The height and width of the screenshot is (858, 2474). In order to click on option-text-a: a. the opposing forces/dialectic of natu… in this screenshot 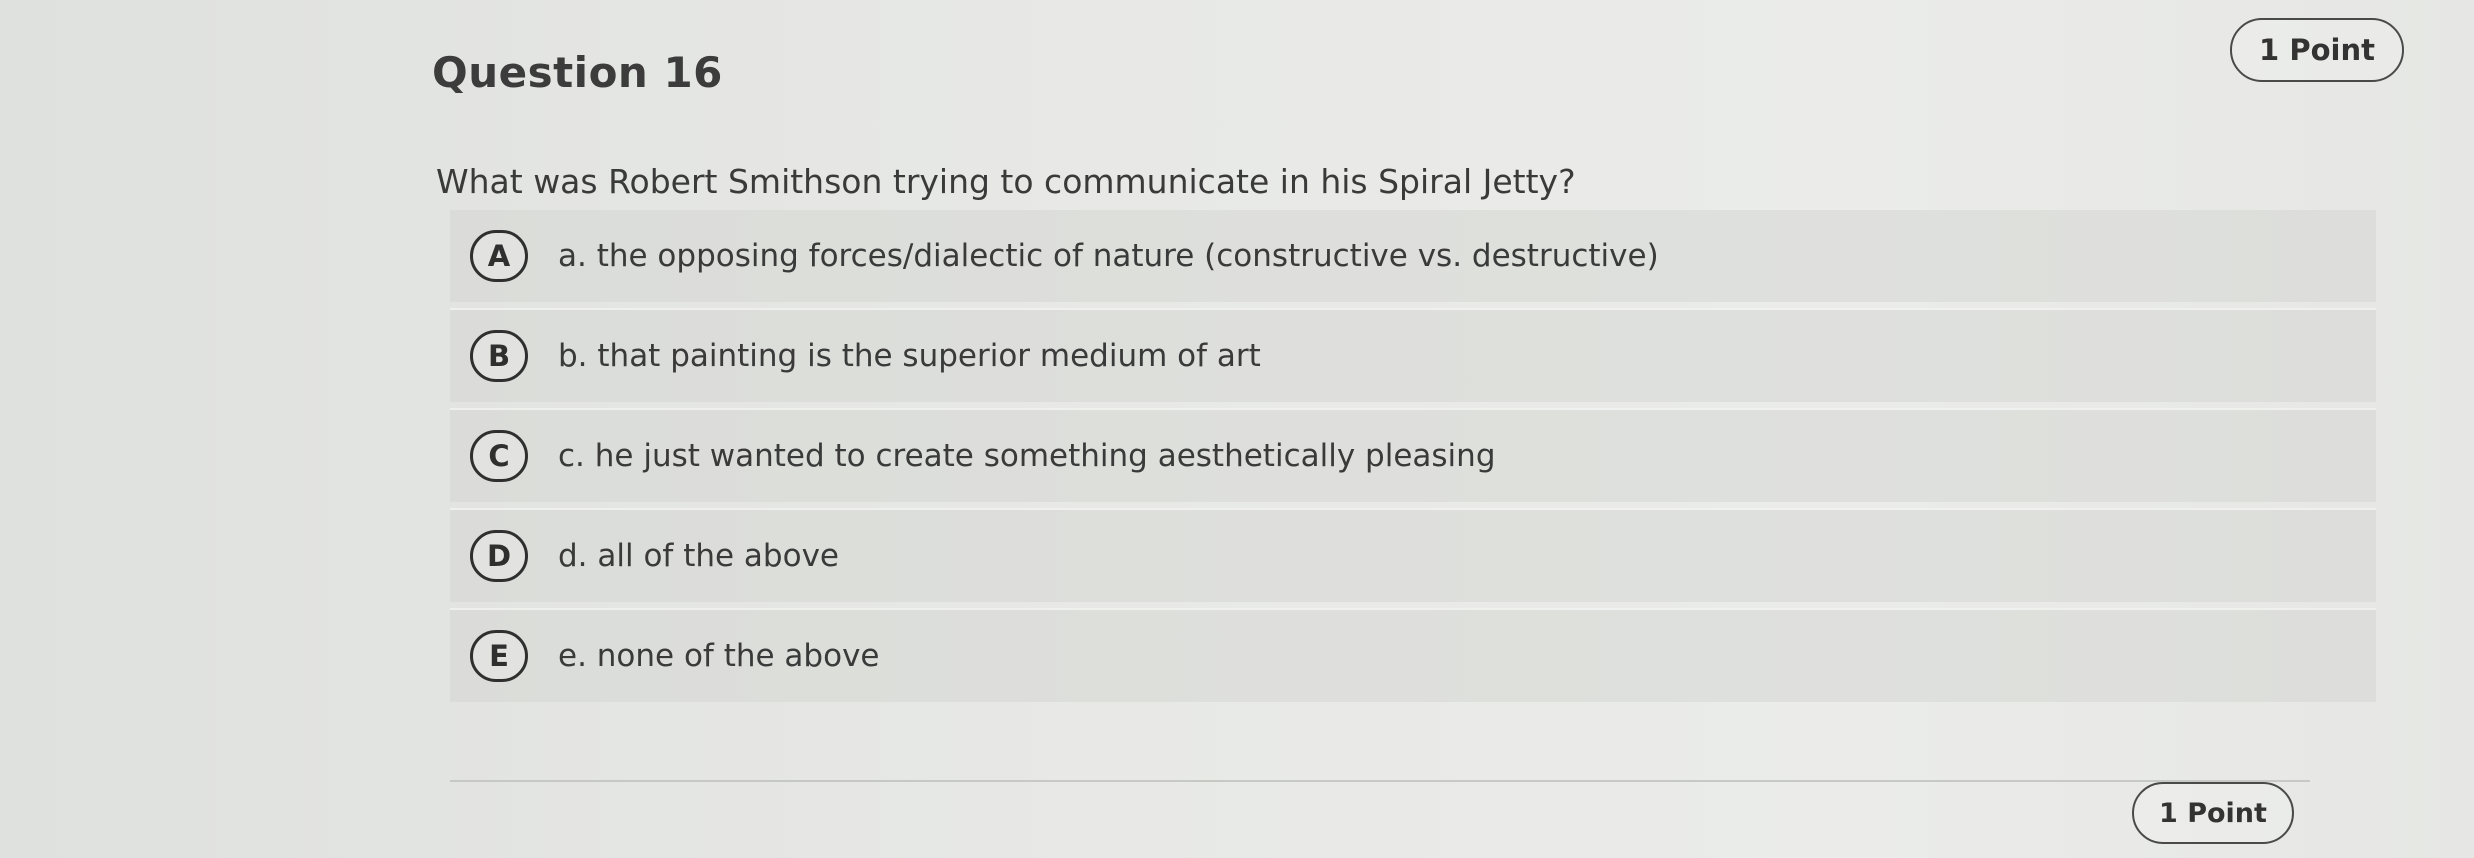, I will do `click(1108, 256)`.